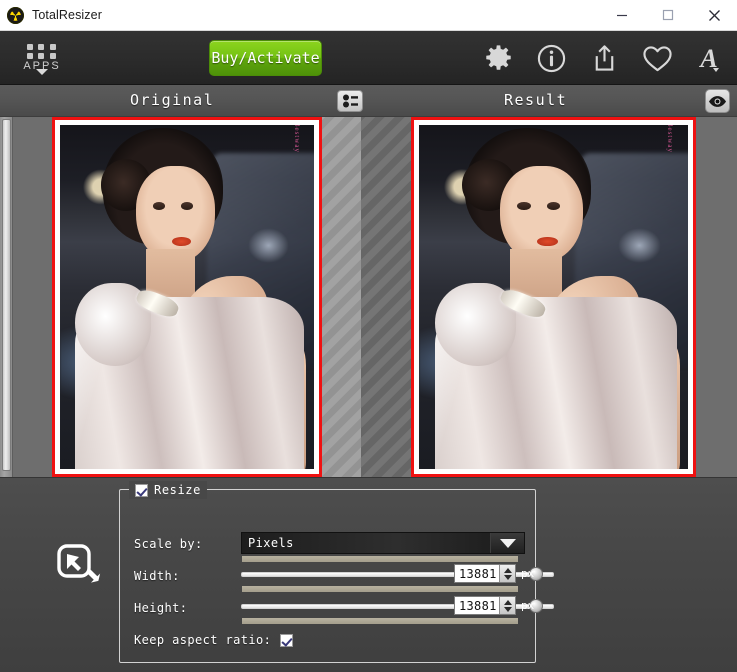 This screenshot has width=737, height=672. I want to click on font-a-icon: A, so click(710, 58).